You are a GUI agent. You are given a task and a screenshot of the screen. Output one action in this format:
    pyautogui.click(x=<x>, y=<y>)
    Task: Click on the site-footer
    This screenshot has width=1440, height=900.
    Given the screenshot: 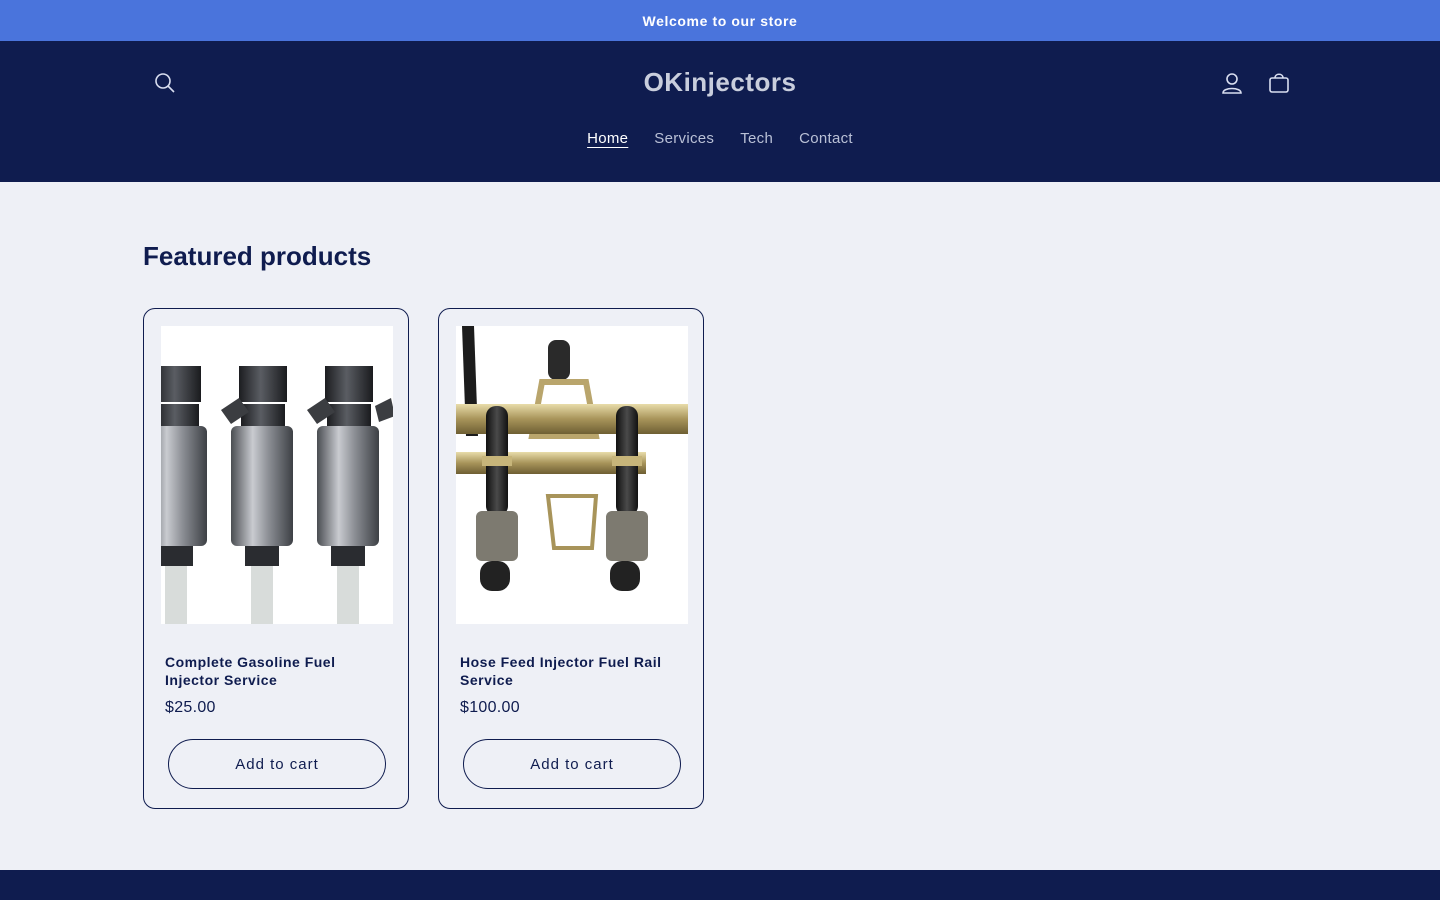 What is the action you would take?
    pyautogui.click(x=720, y=885)
    